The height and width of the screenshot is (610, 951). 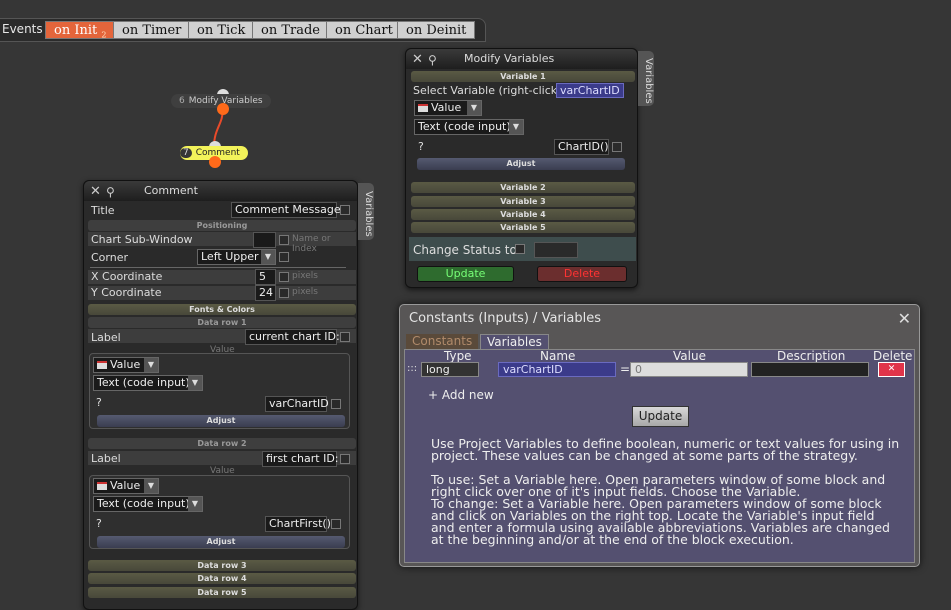 What do you see at coordinates (297, 404) in the screenshot?
I see `row1-code-input: varChartID` at bounding box center [297, 404].